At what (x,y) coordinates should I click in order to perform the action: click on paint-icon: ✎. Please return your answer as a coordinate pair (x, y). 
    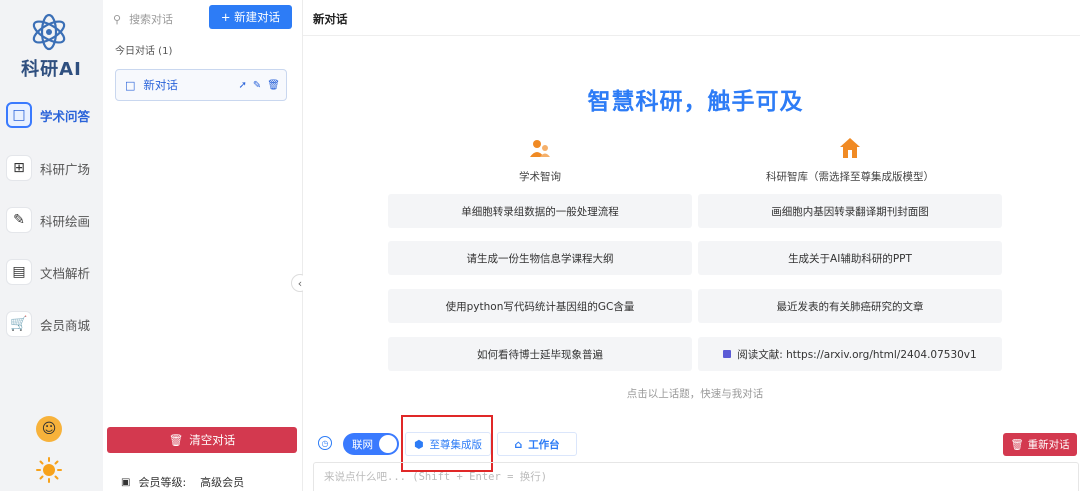
    Looking at the image, I should click on (19, 220).